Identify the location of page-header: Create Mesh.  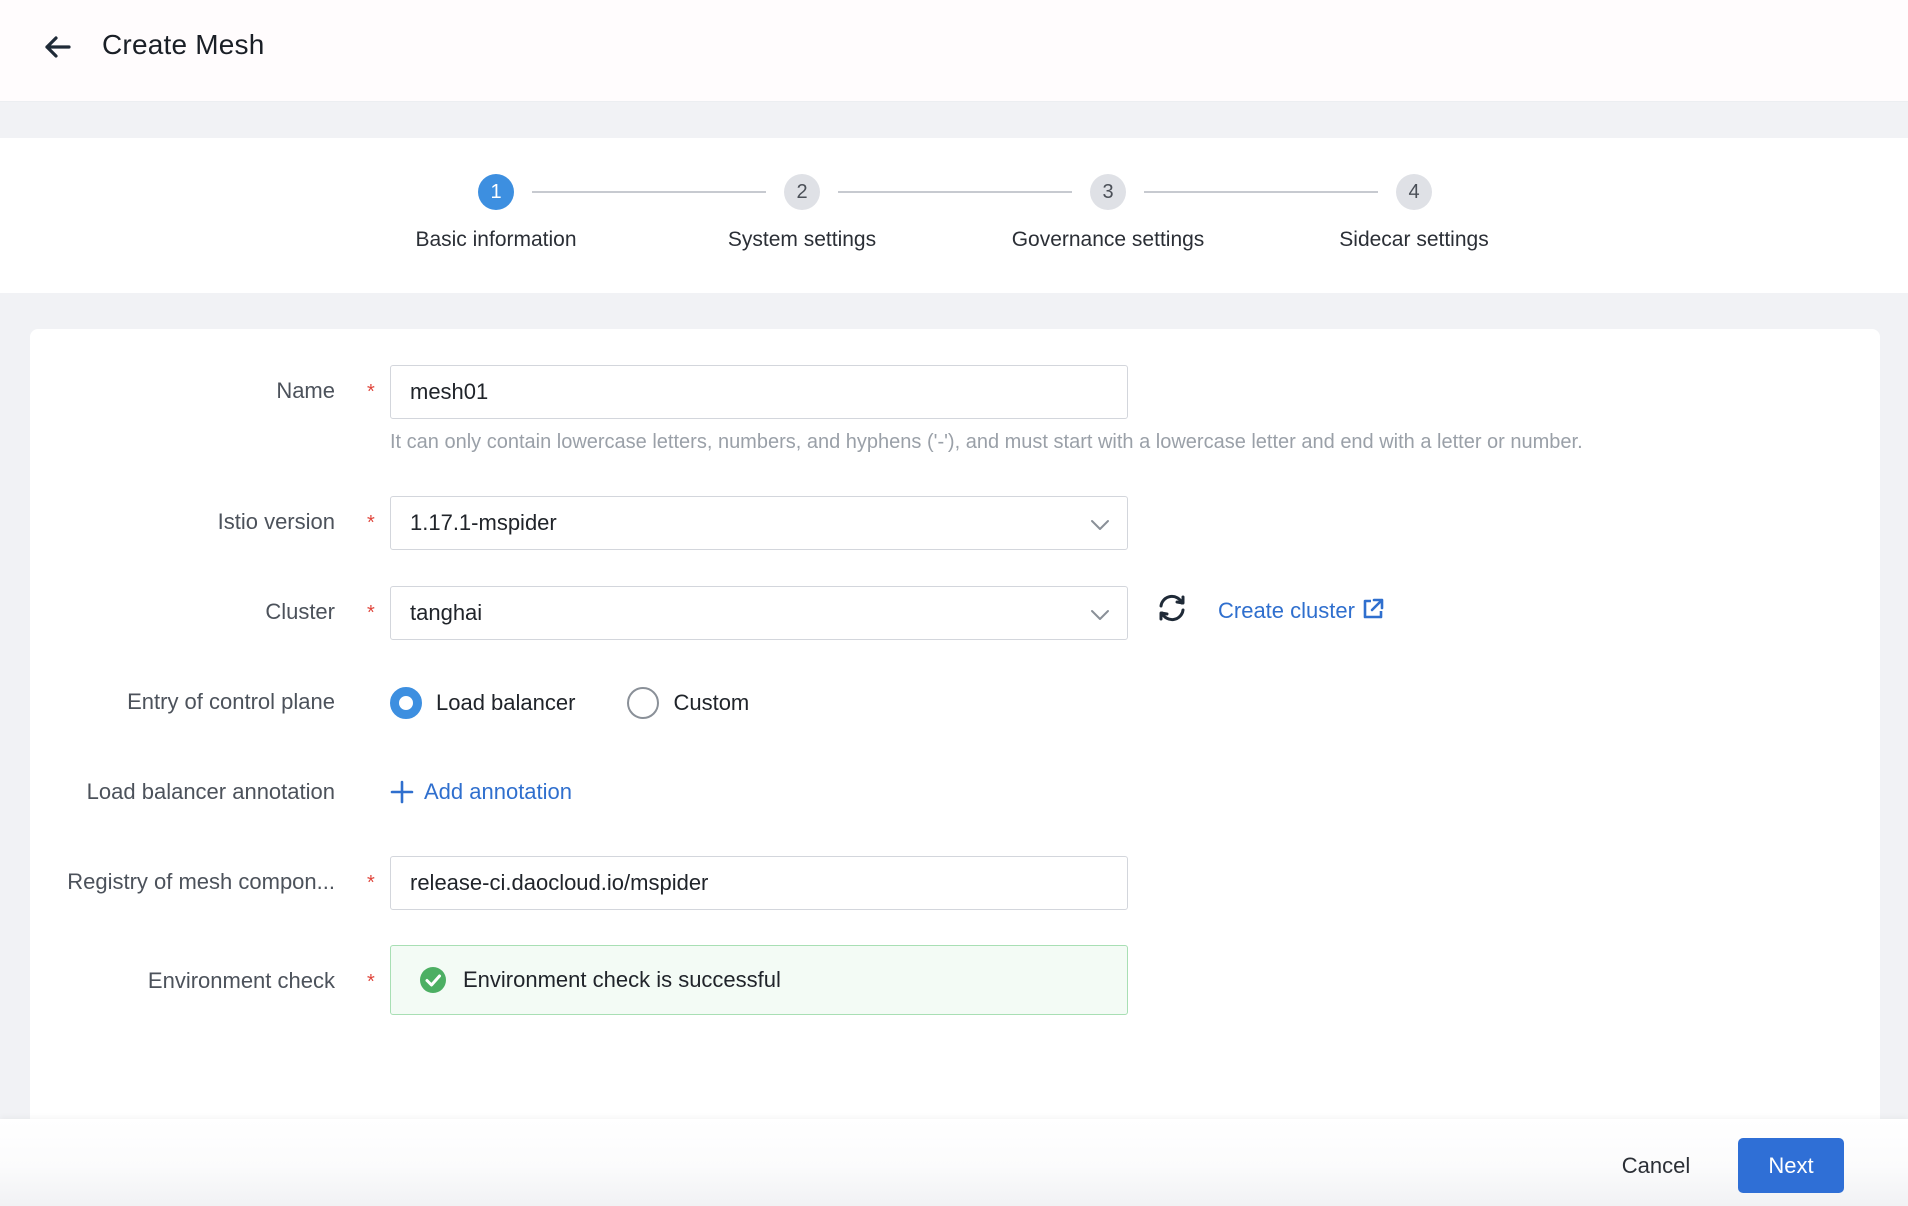
(954, 51).